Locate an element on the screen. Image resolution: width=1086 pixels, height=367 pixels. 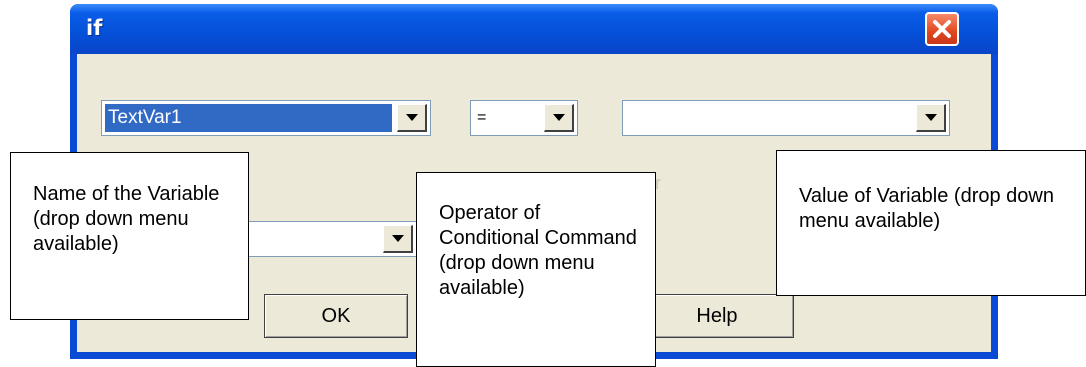
variable-value-combo is located at coordinates (786, 118).